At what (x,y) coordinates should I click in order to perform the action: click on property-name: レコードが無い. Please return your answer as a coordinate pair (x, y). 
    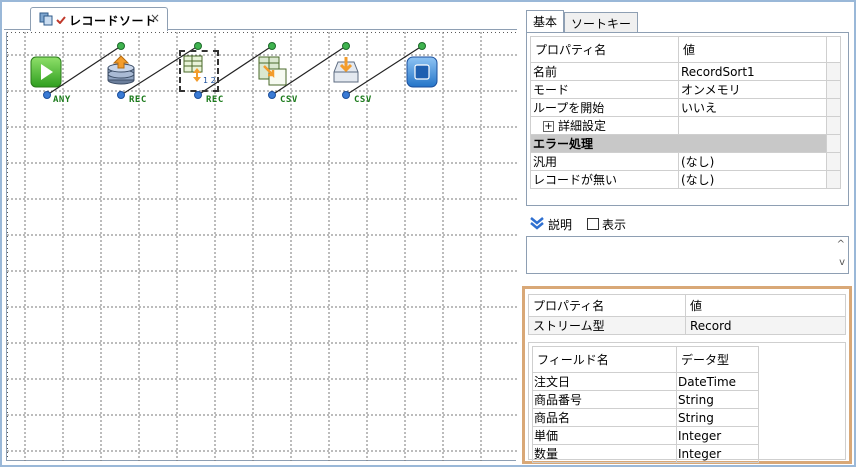
    Looking at the image, I should click on (604, 179).